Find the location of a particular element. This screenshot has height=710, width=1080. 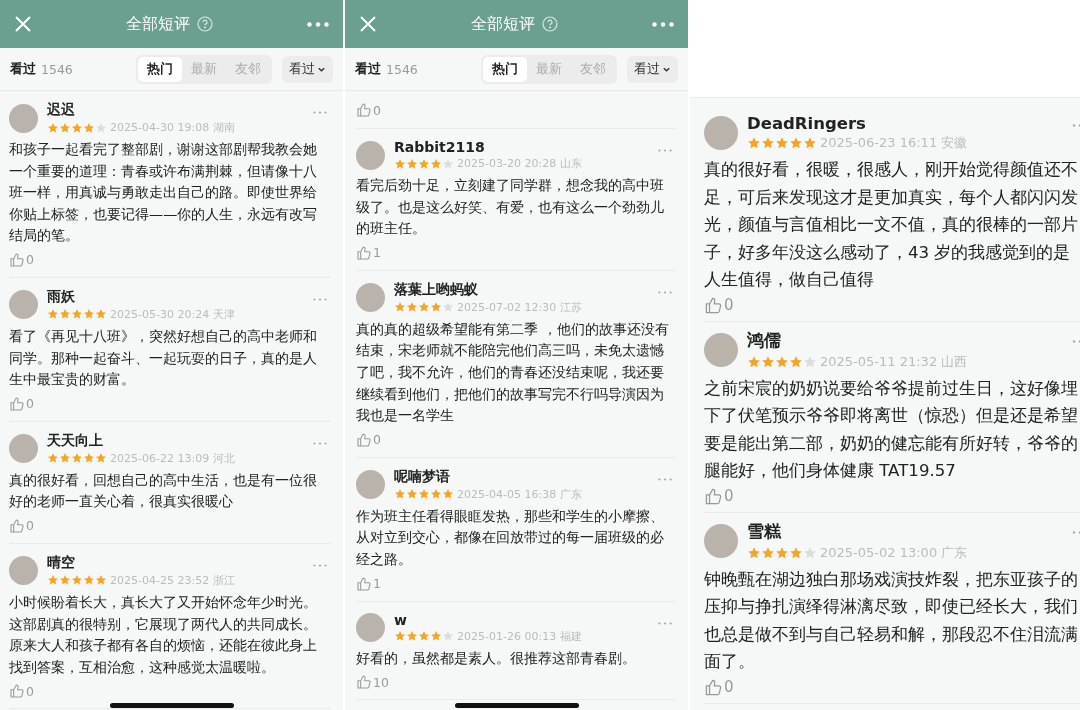

review-text: 之前宋宸的奶奶说要给爷爷提前过生日，这好像埋下了伏笔预示爷爷即将离世（惊恐）但是还是希望要是能出第二部，奶奶的健忘能有所好转，爷爷的腿能好，他们身体健康 TAT19.57 is located at coordinates (891, 429).